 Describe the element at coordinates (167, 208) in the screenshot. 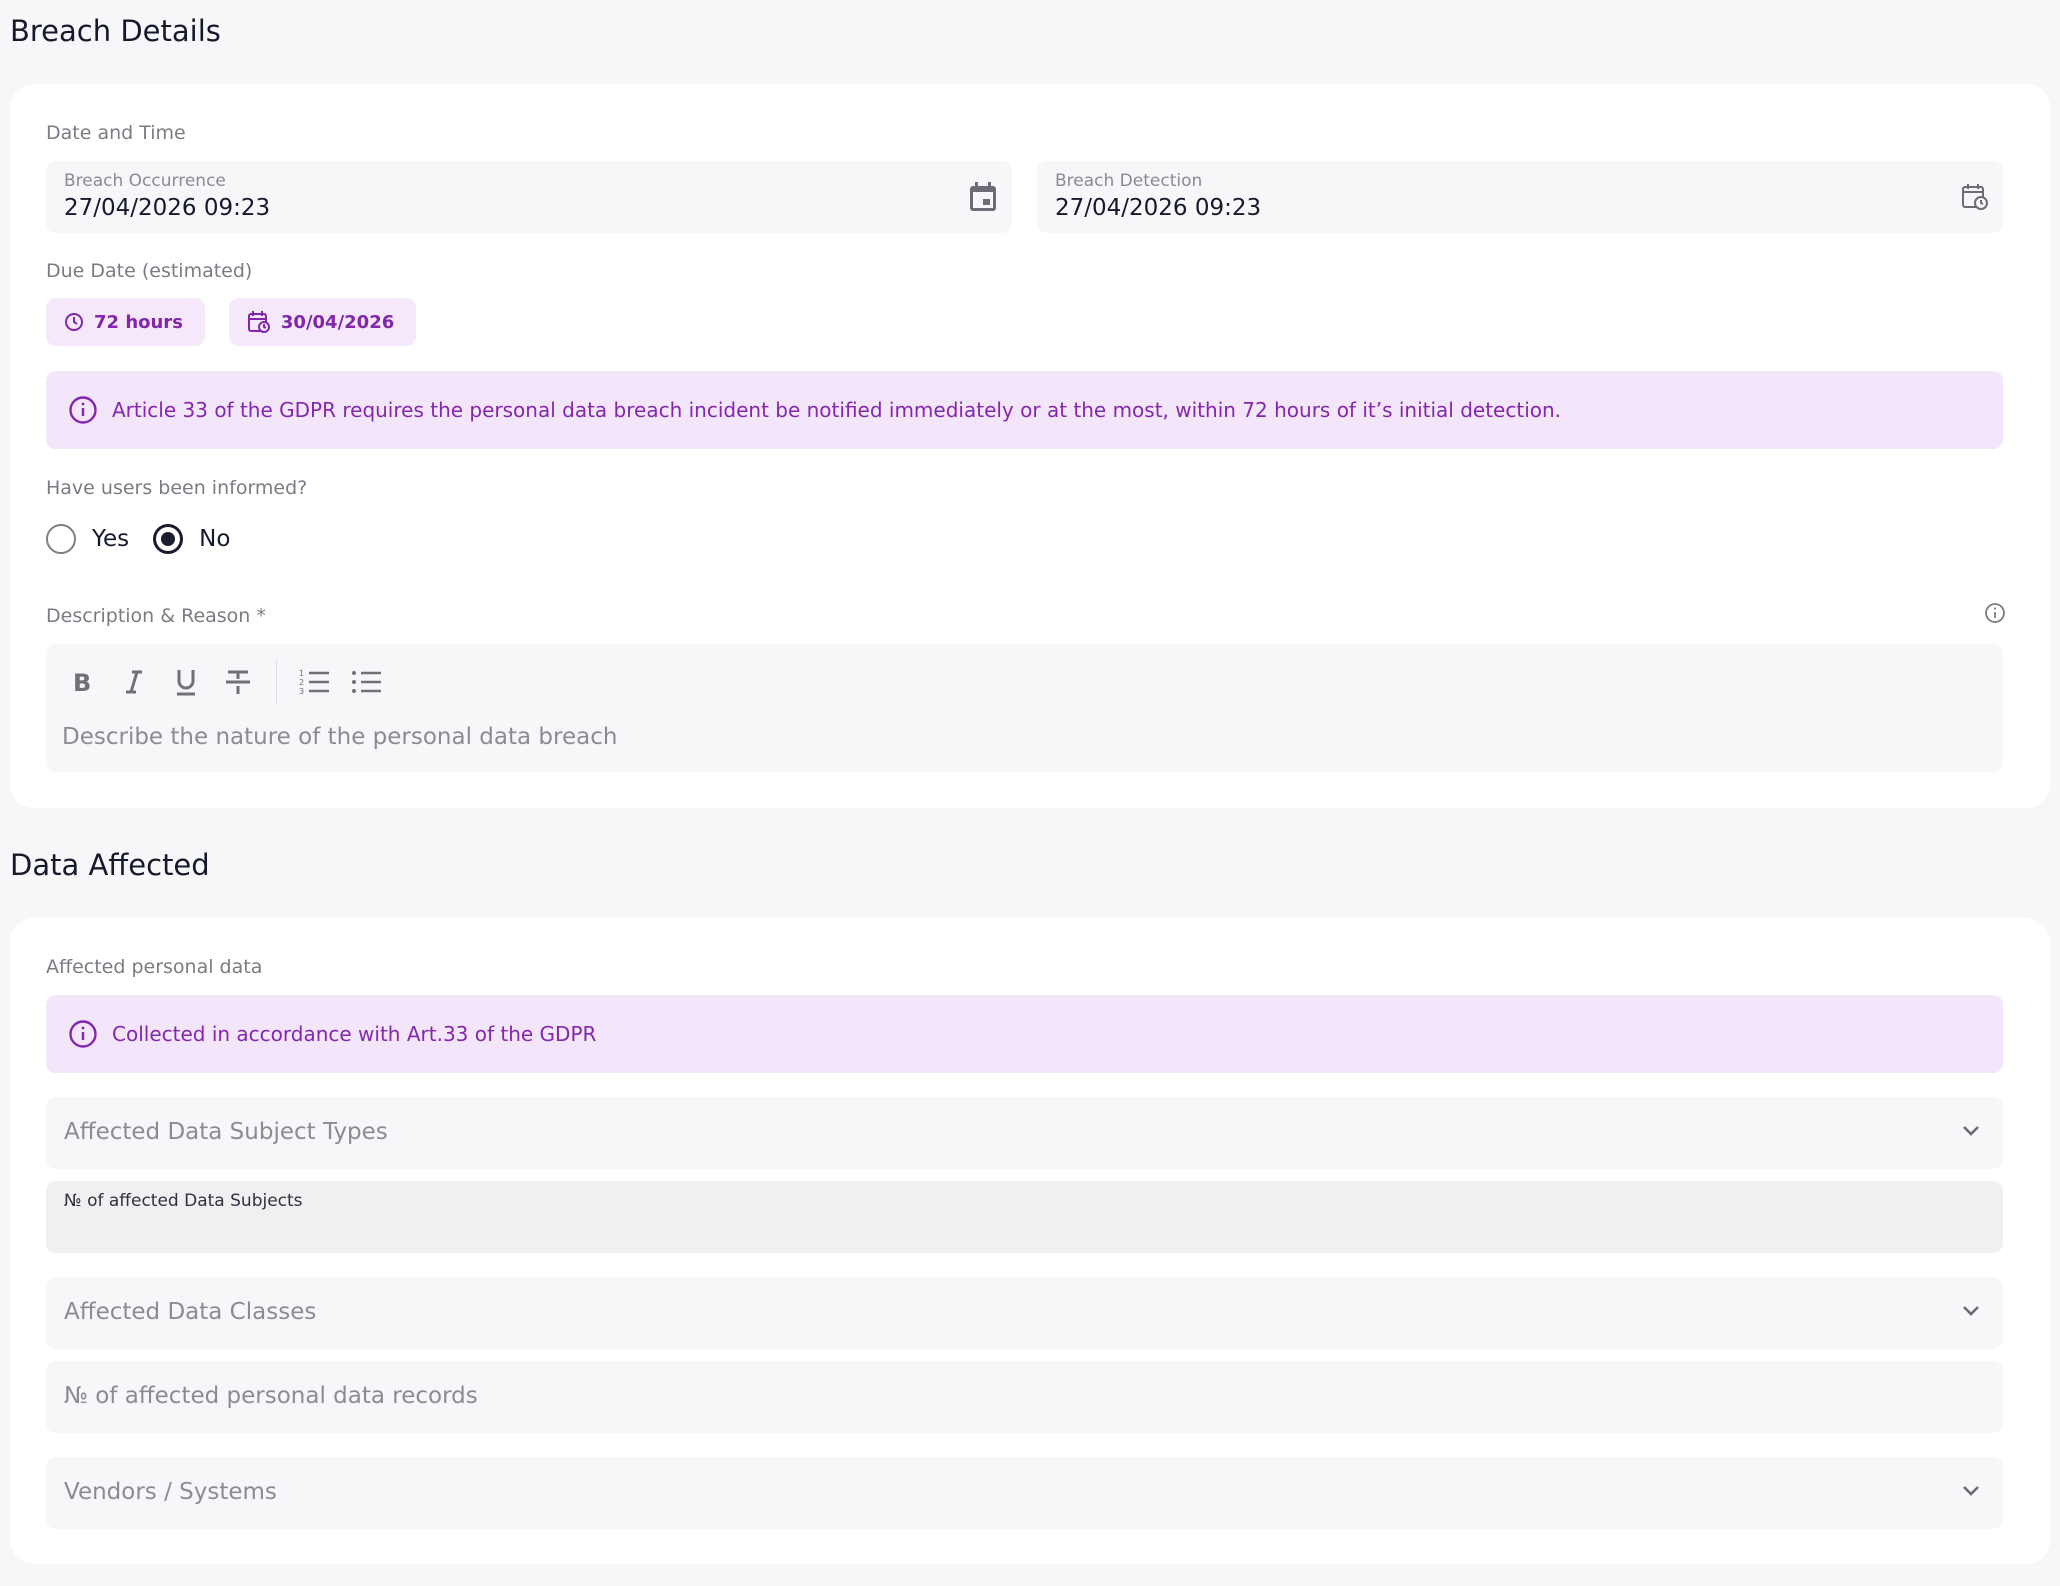

I see `breach-occurrence-value: 27/04/2026 09:23` at that location.